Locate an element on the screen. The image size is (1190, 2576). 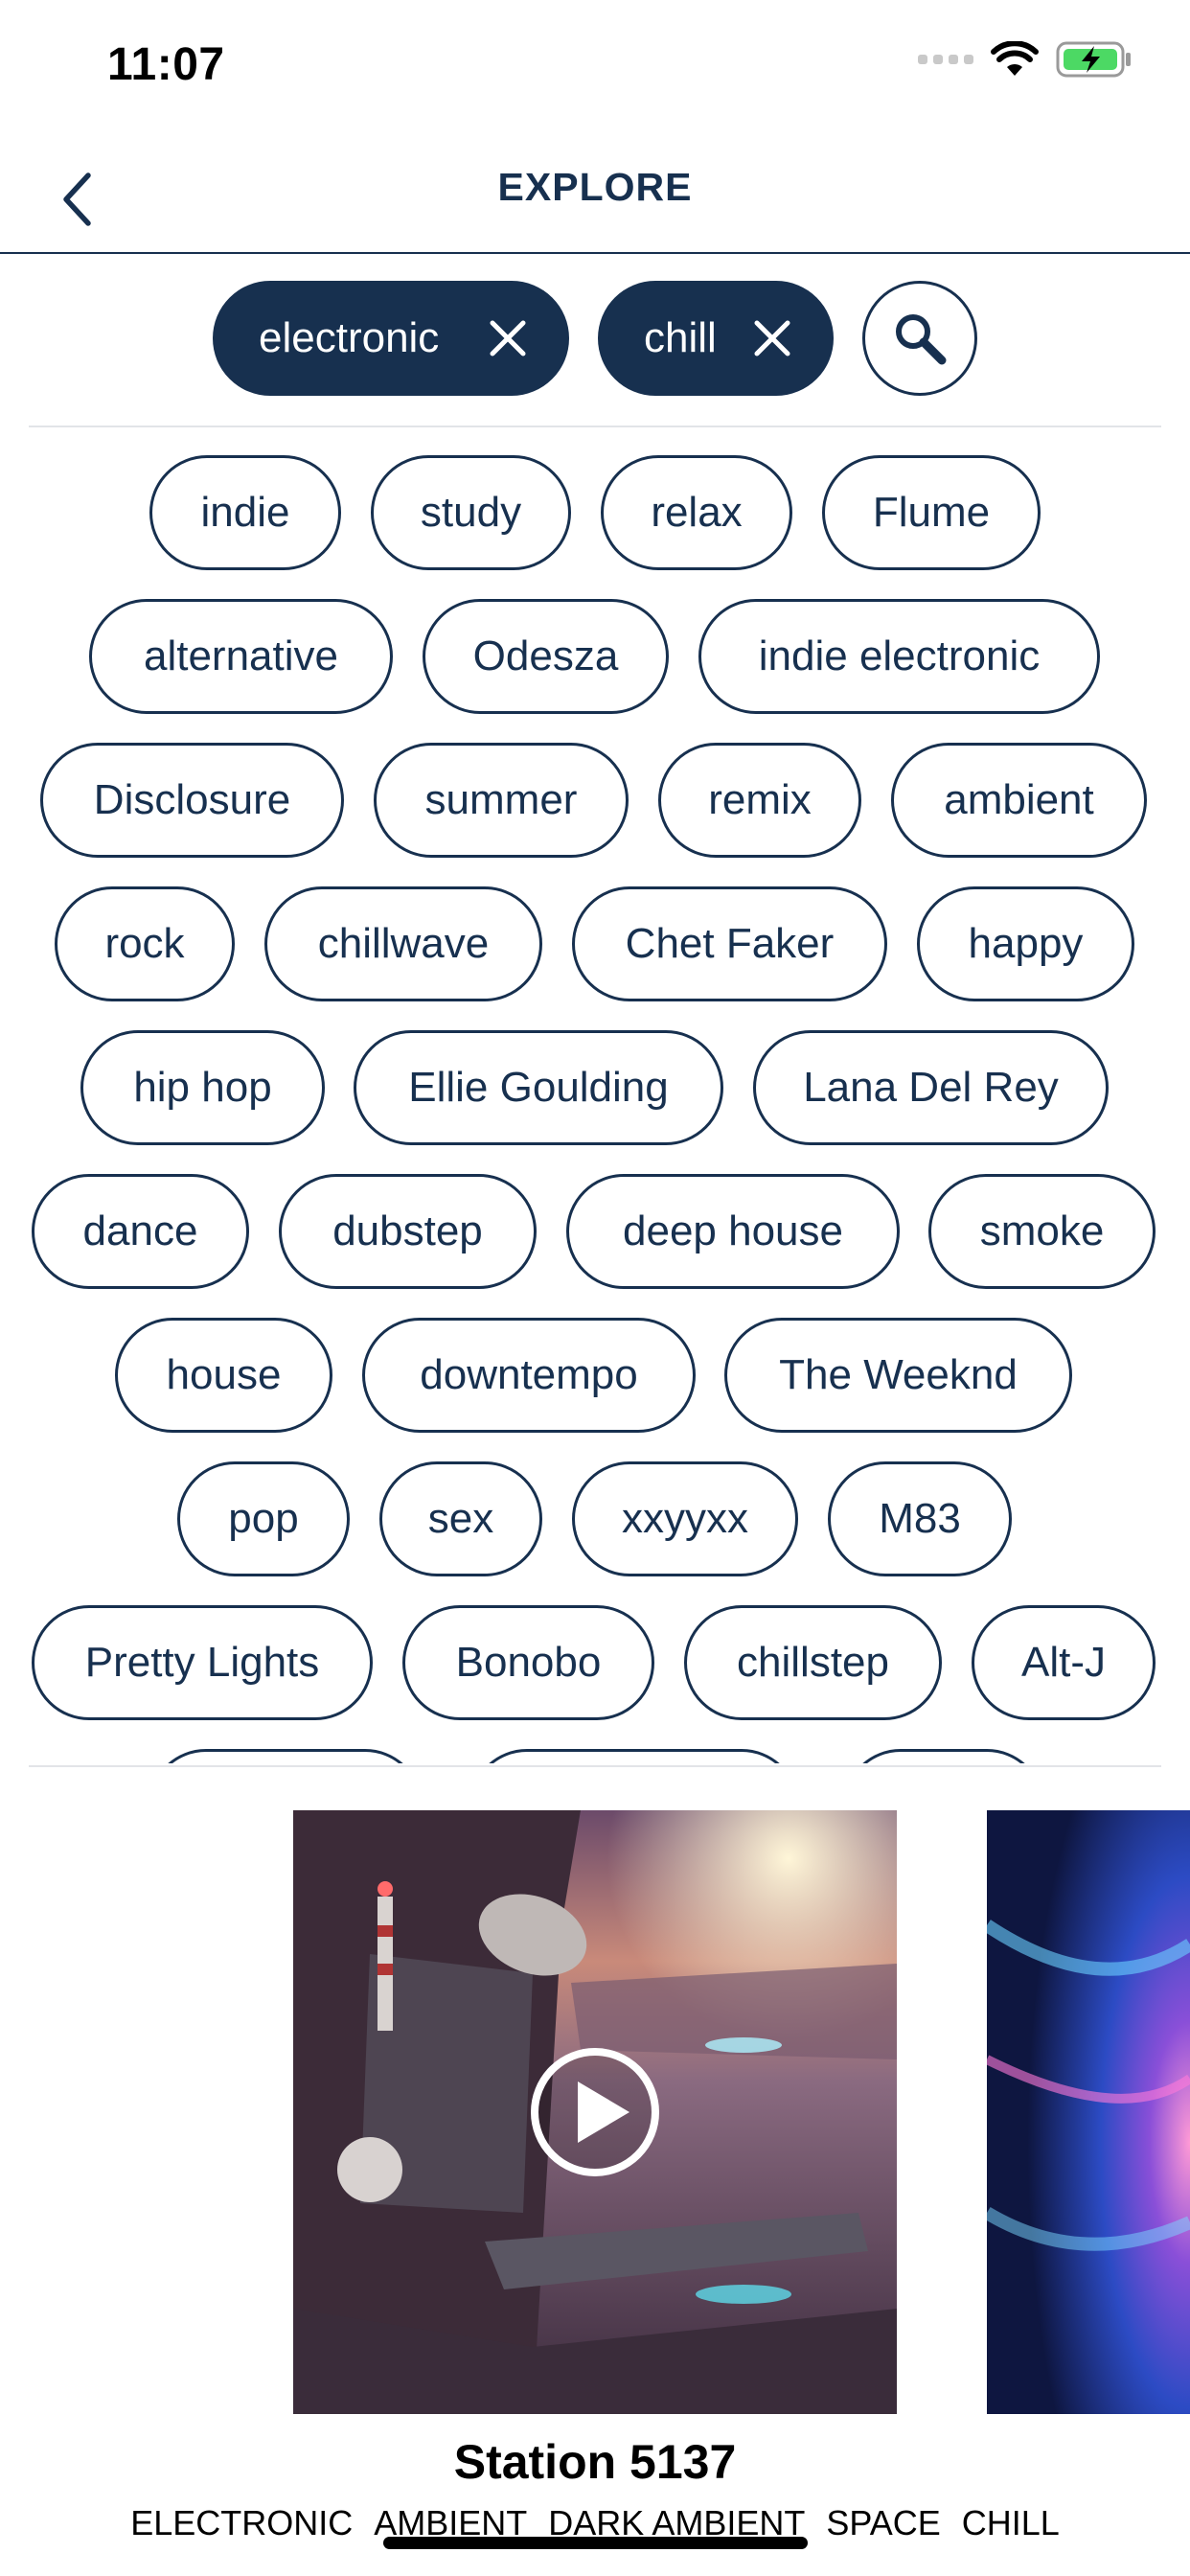
tag-alternative: alternative is located at coordinates (241, 656).